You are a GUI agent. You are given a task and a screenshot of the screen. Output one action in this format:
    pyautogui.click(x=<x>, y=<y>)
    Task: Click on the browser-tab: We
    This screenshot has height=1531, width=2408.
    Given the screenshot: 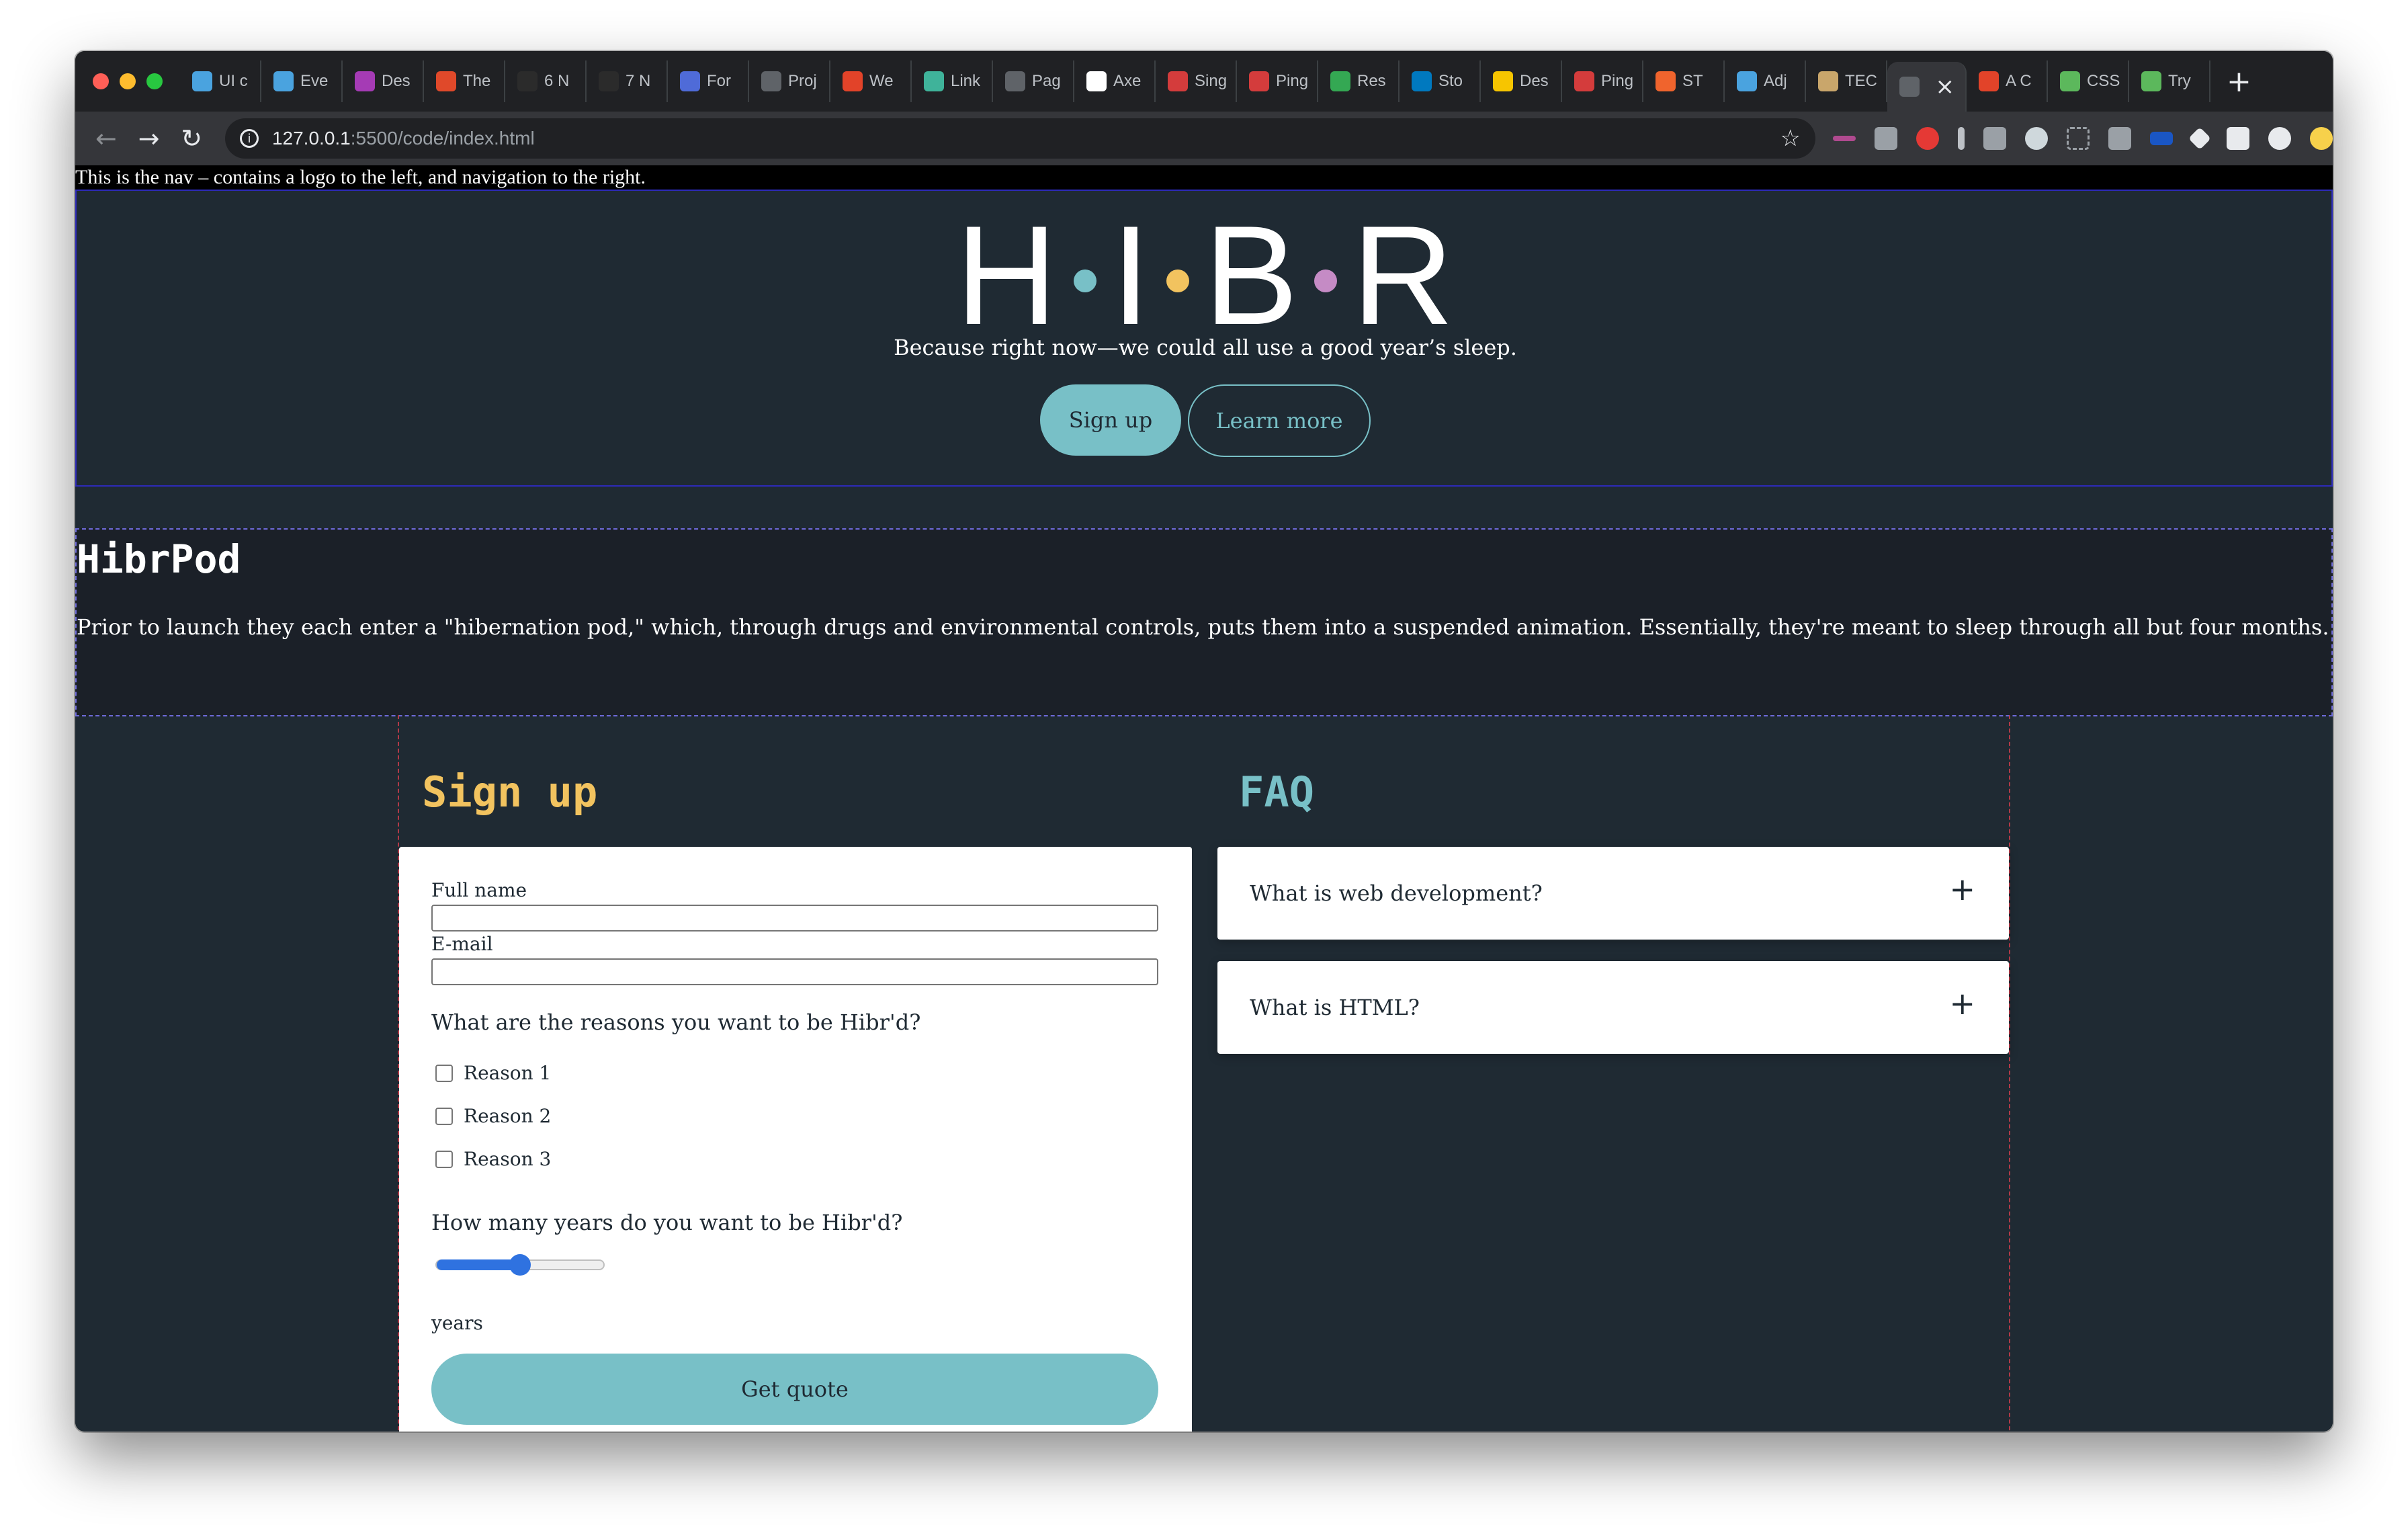 What is the action you would take?
    pyautogui.click(x=871, y=81)
    